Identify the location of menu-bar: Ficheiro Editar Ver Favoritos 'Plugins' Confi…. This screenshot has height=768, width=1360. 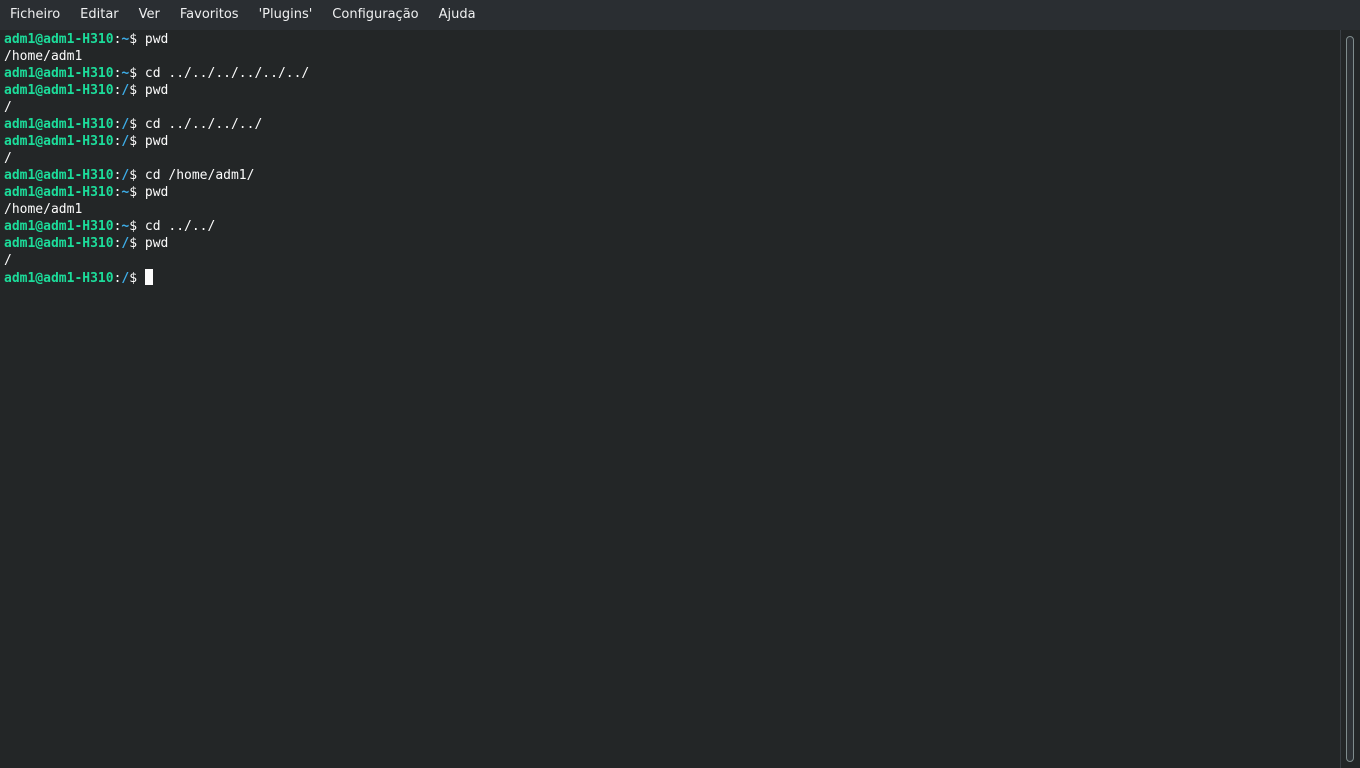
(680, 15).